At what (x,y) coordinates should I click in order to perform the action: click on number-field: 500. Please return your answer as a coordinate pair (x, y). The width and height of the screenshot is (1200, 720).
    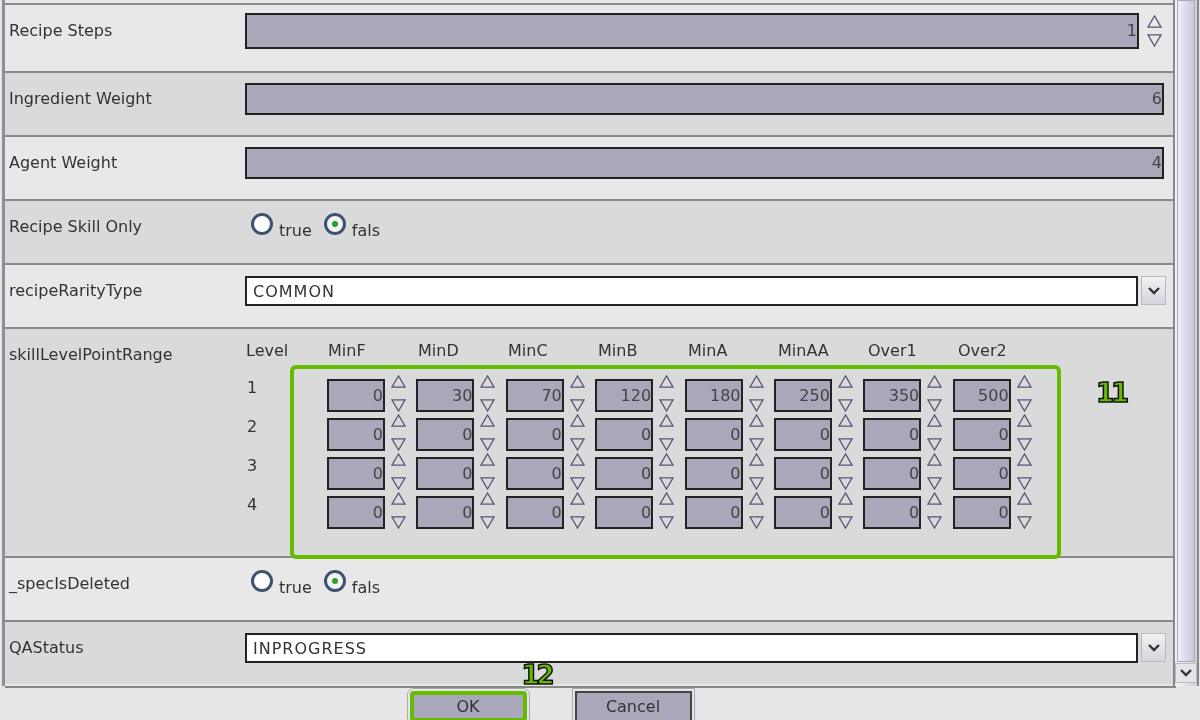
    Looking at the image, I should click on (981, 395).